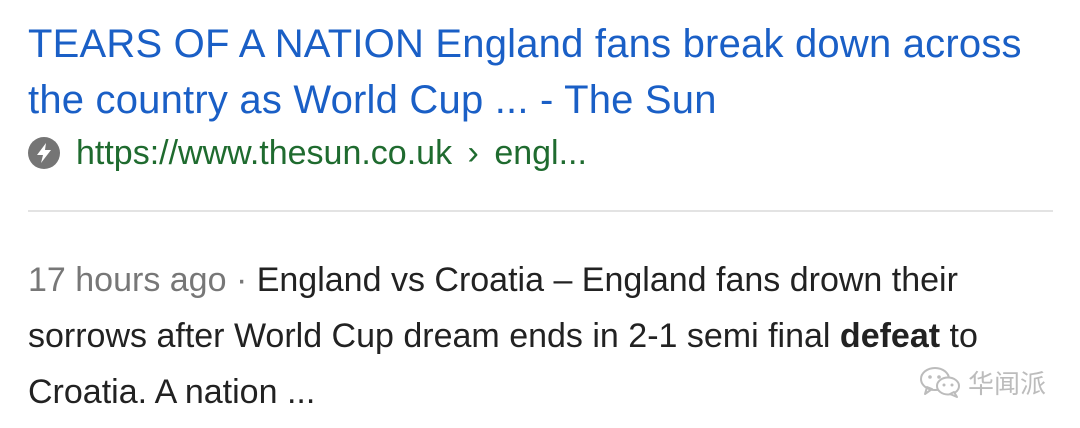 Image resolution: width=1080 pixels, height=428 pixels. What do you see at coordinates (540, 211) in the screenshot?
I see `divider` at bounding box center [540, 211].